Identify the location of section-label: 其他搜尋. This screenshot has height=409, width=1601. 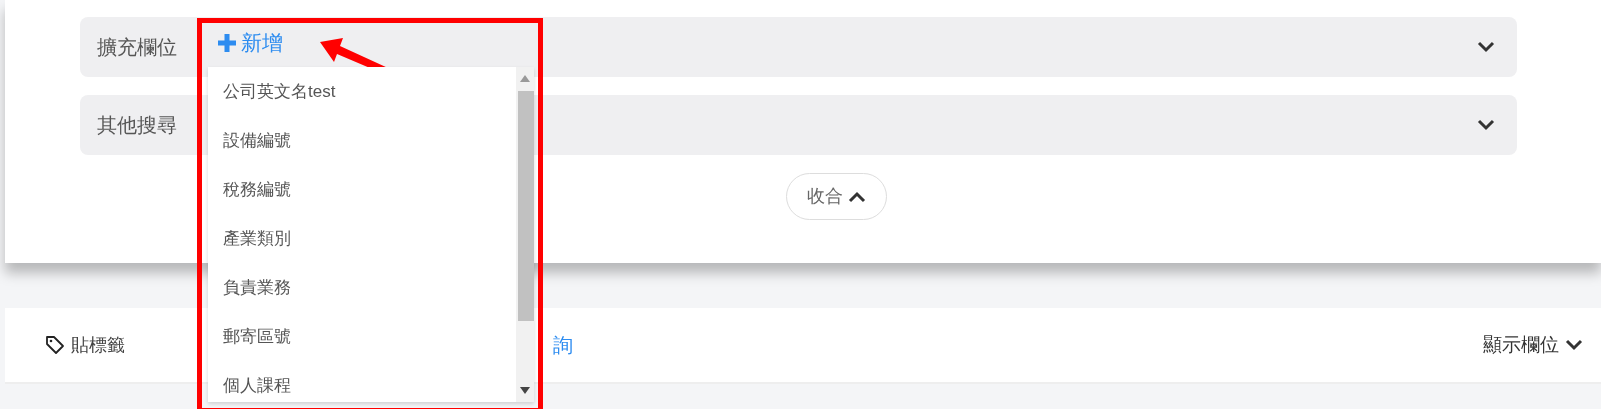
(137, 125).